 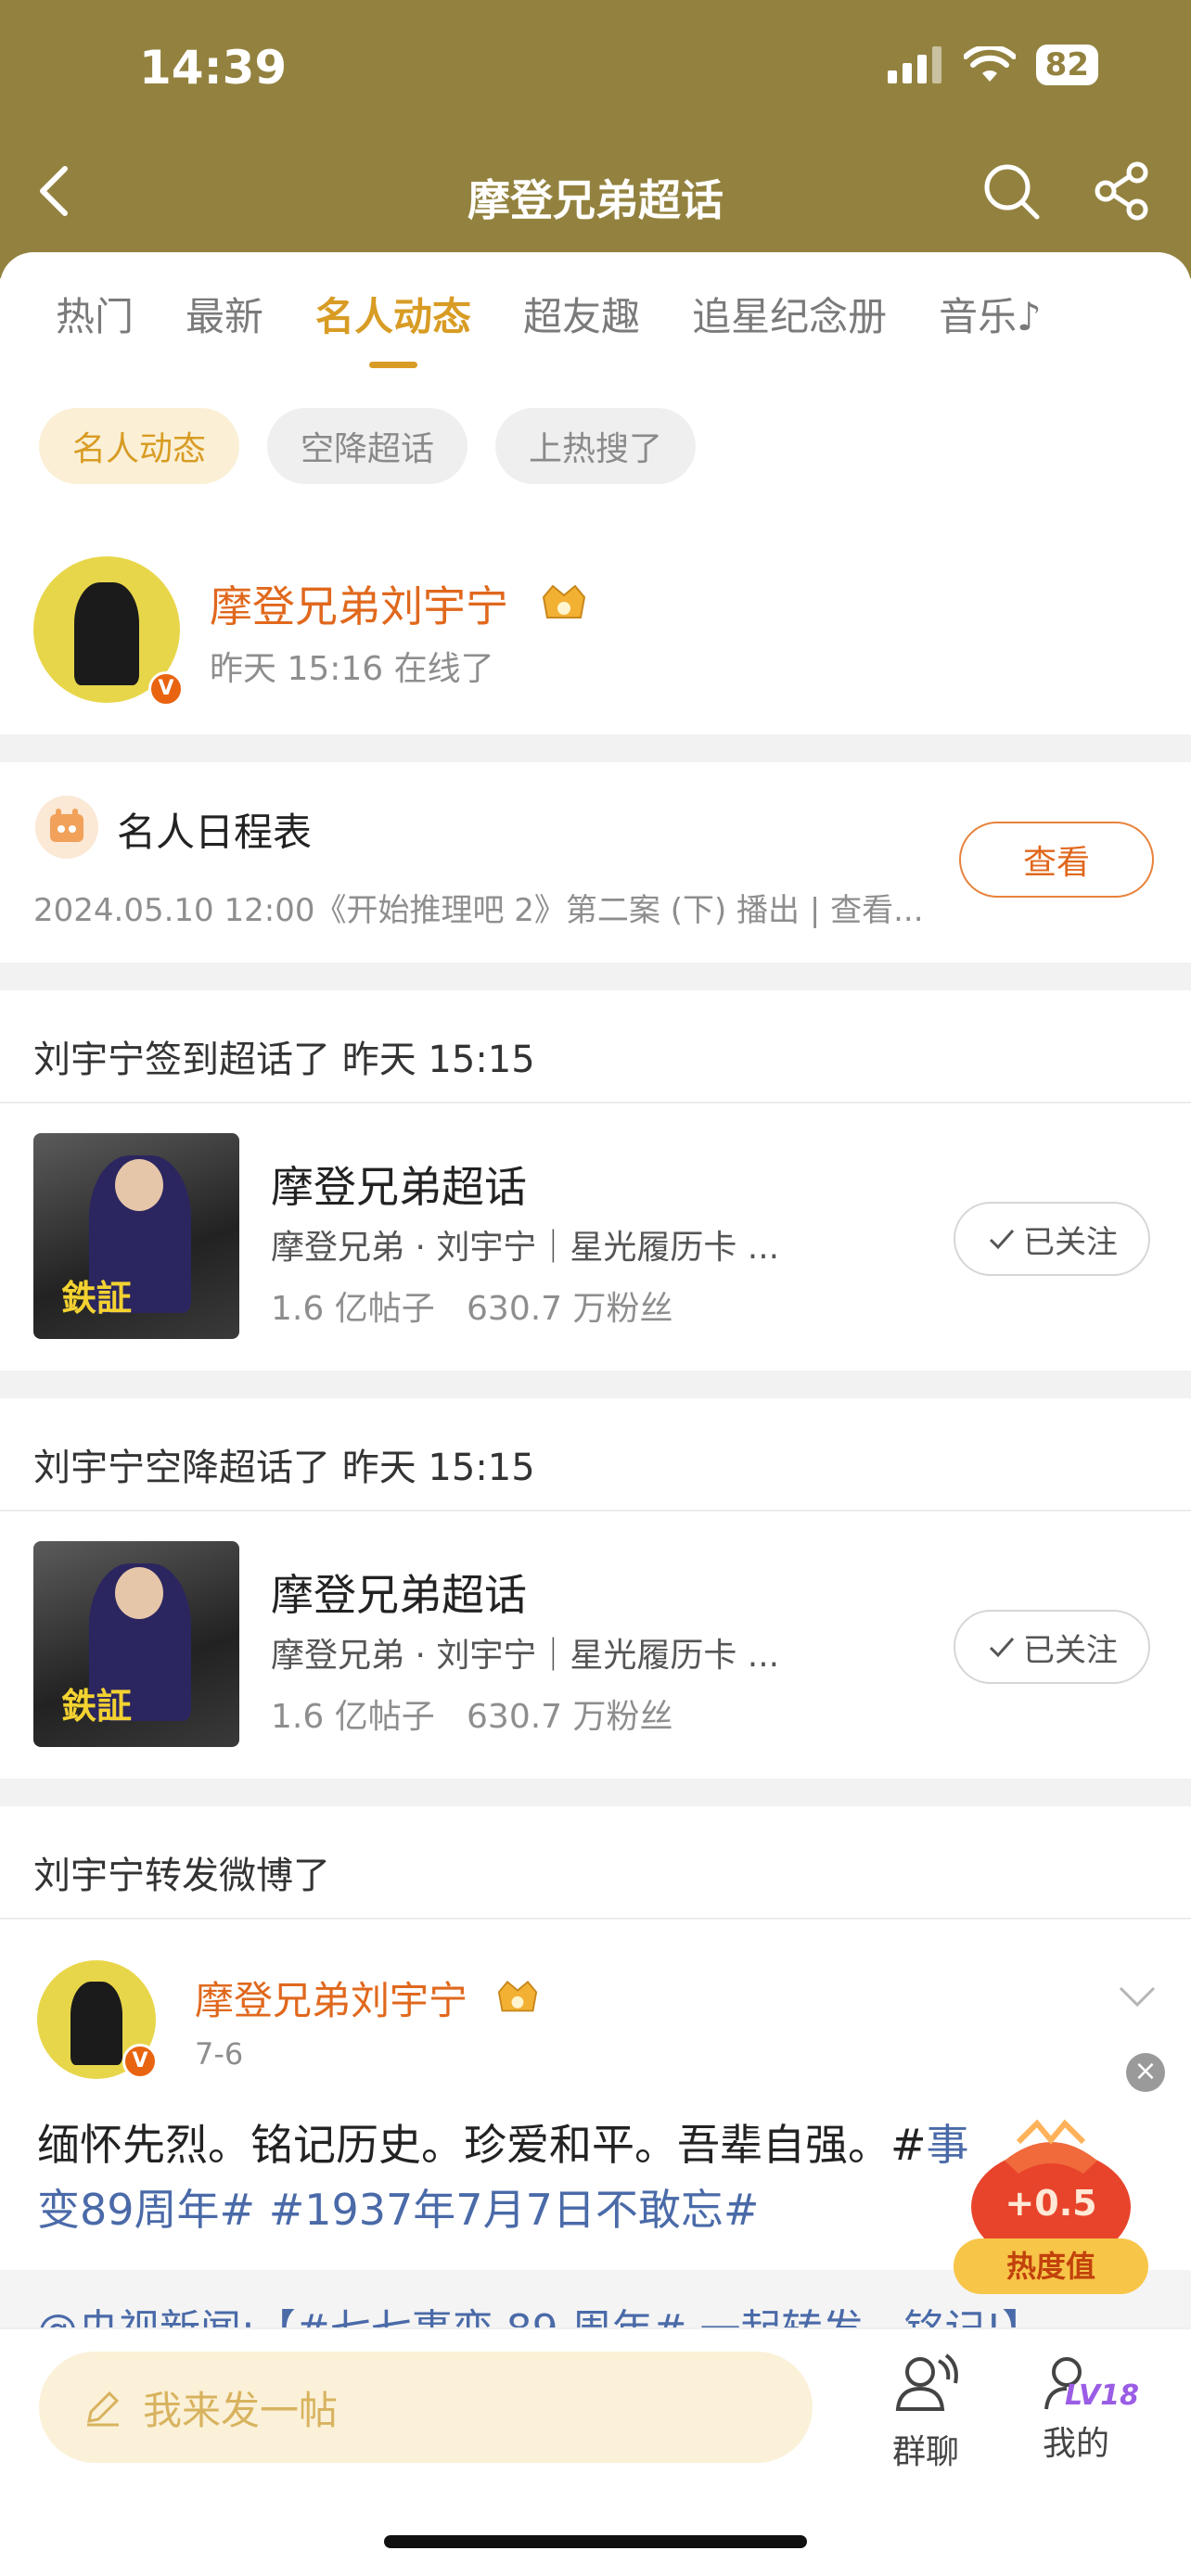 I want to click on level-badge: LV18, so click(x=1102, y=2395).